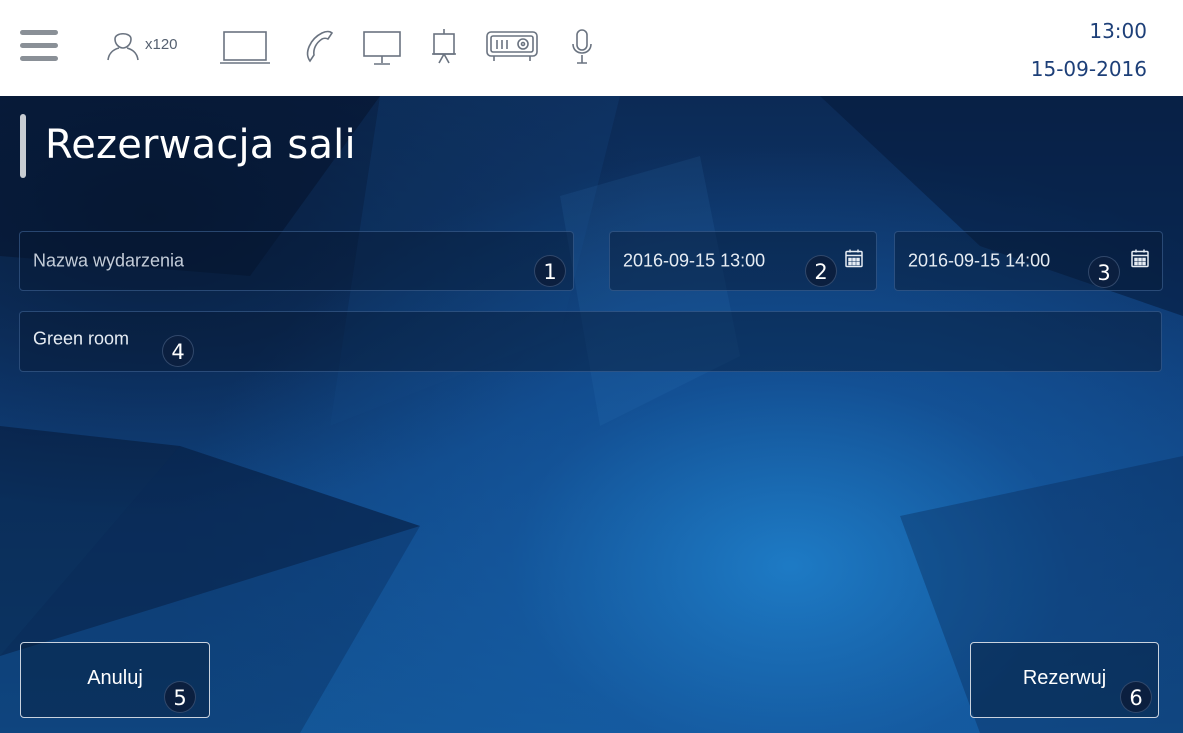 This screenshot has height=733, width=1183. What do you see at coordinates (382, 48) in the screenshot?
I see `monitor-icon` at bounding box center [382, 48].